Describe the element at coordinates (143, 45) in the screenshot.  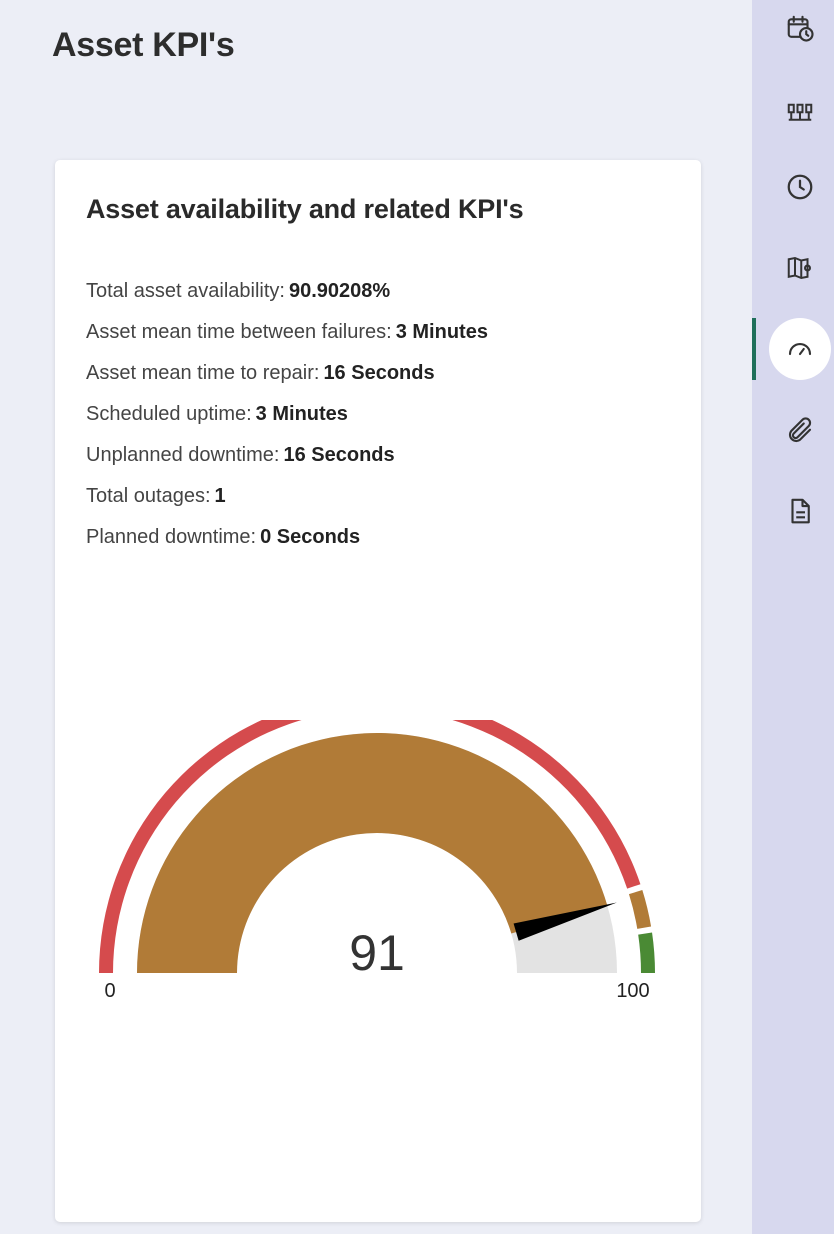
I see `page-title: Asset KPI's` at that location.